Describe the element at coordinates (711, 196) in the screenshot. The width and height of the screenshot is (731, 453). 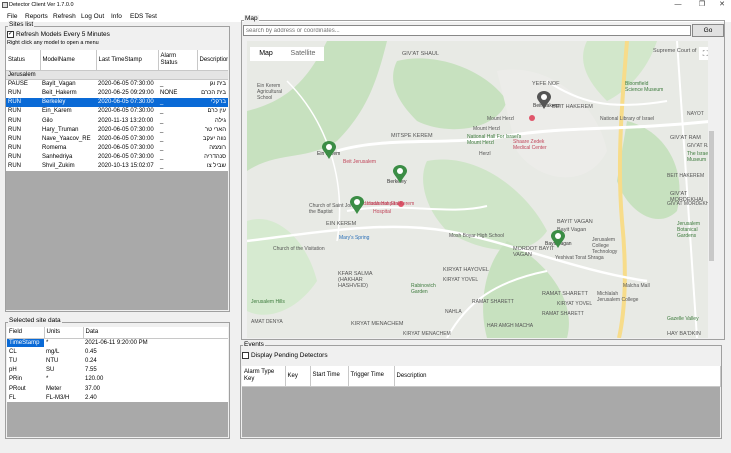
I see `map-scrollbar-thumb` at that location.